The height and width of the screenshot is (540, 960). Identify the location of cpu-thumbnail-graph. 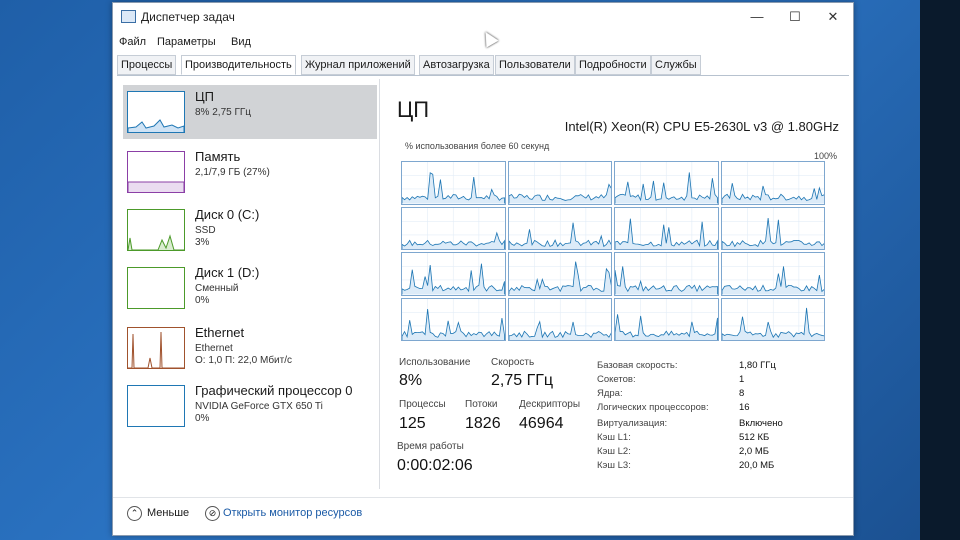
(156, 112).